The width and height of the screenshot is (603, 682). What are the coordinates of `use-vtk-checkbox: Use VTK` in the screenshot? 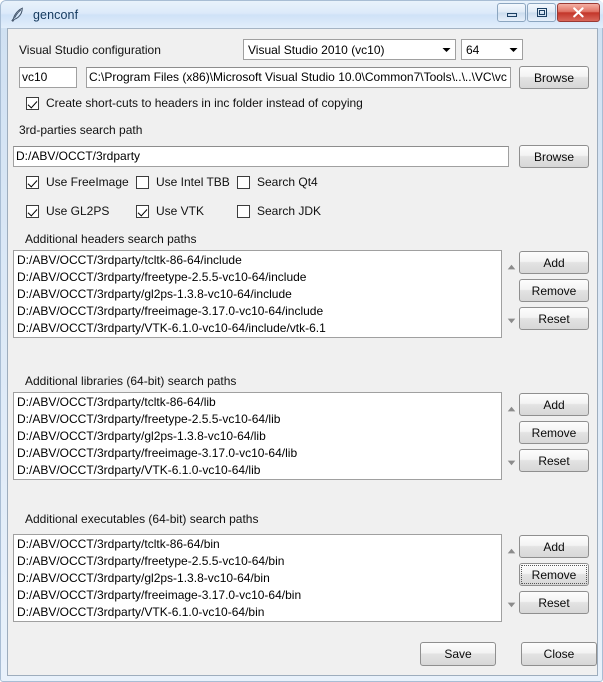 It's located at (170, 211).